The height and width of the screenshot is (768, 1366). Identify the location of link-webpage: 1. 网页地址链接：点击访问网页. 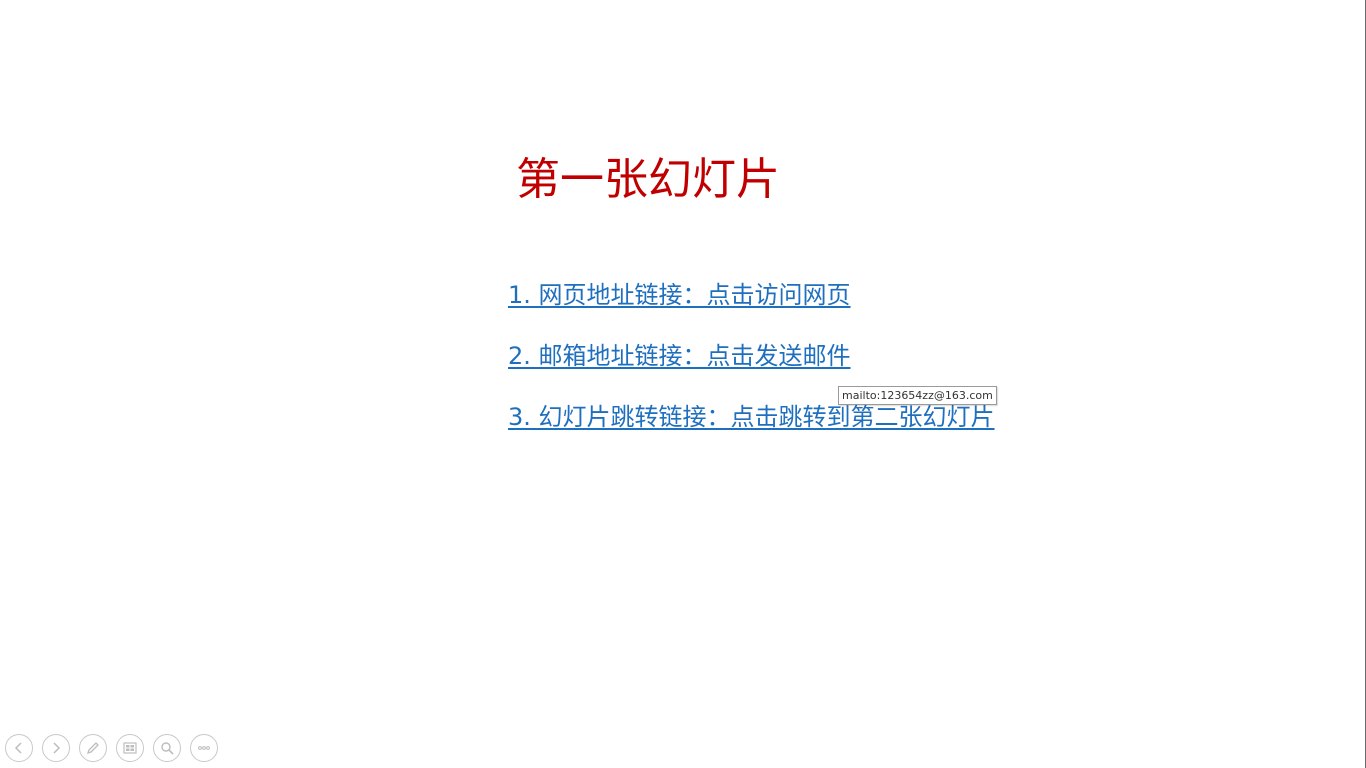
(751, 295).